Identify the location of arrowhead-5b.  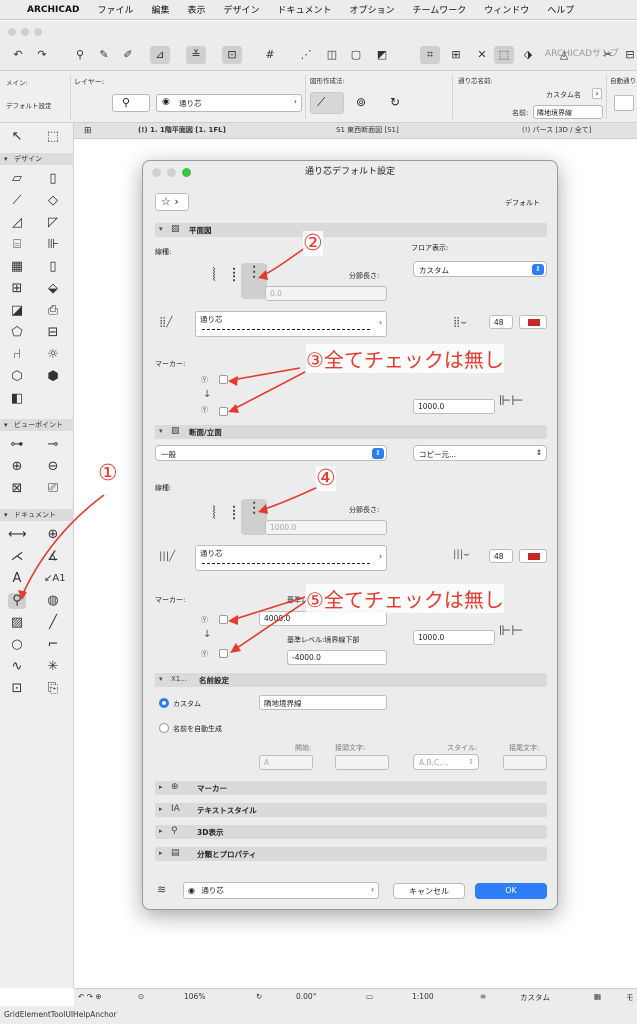
(235, 648).